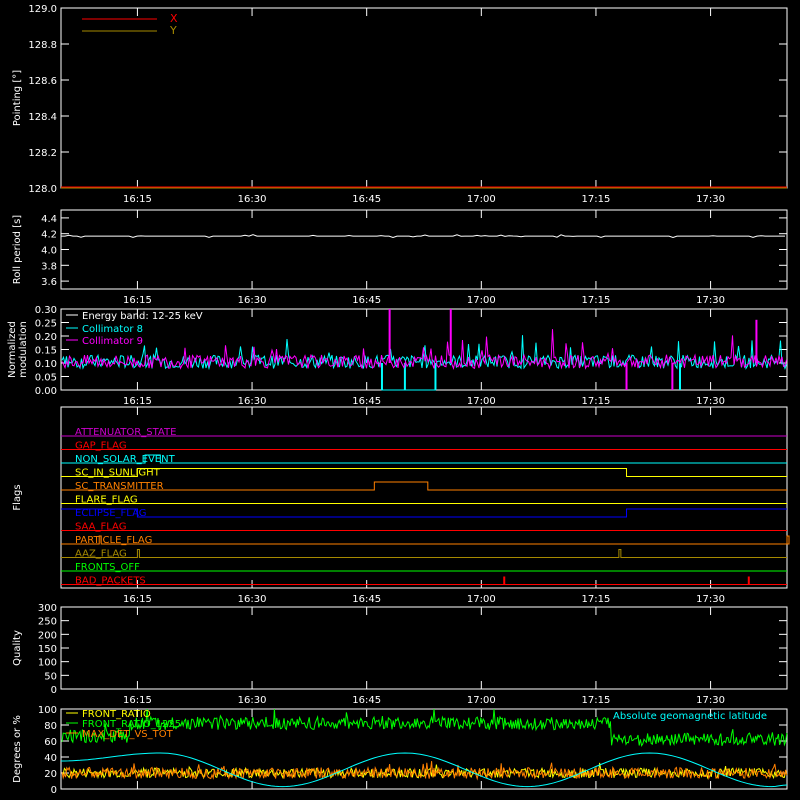  What do you see at coordinates (17, 497) in the screenshot?
I see `flags-ylabel: Flags` at bounding box center [17, 497].